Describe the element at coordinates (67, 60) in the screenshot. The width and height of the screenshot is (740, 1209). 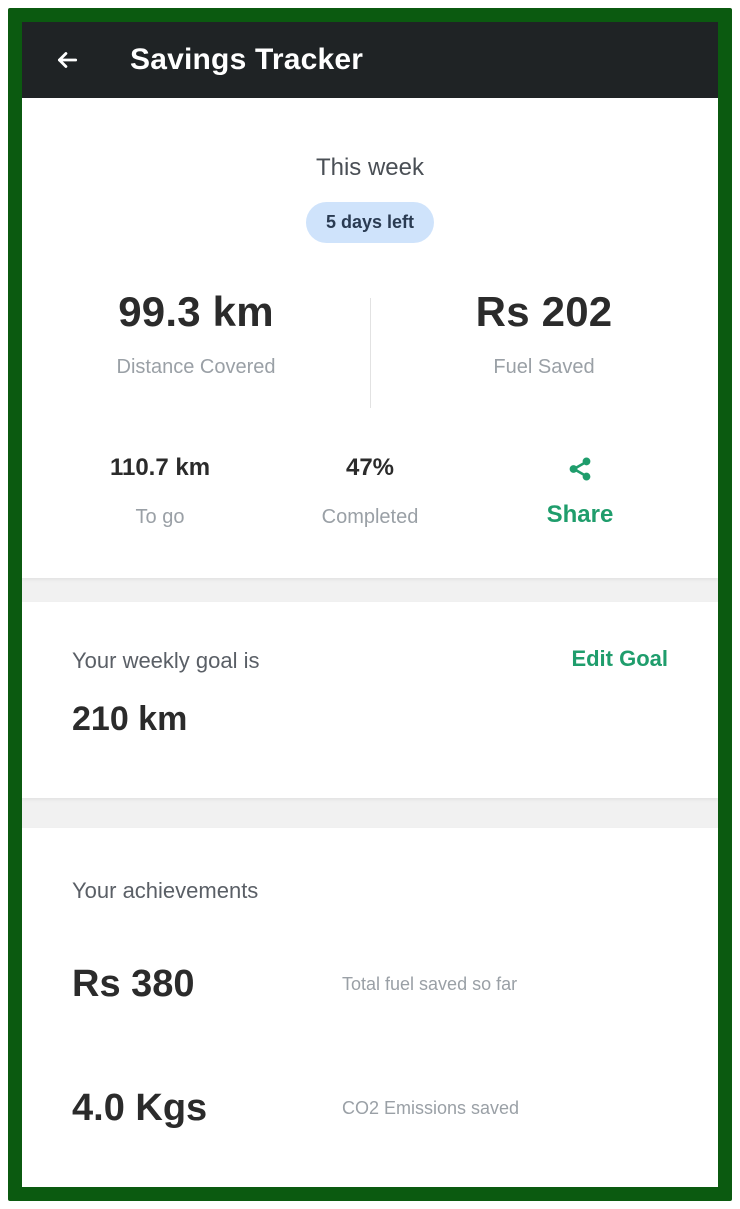
I see `back-arrow-icon` at that location.